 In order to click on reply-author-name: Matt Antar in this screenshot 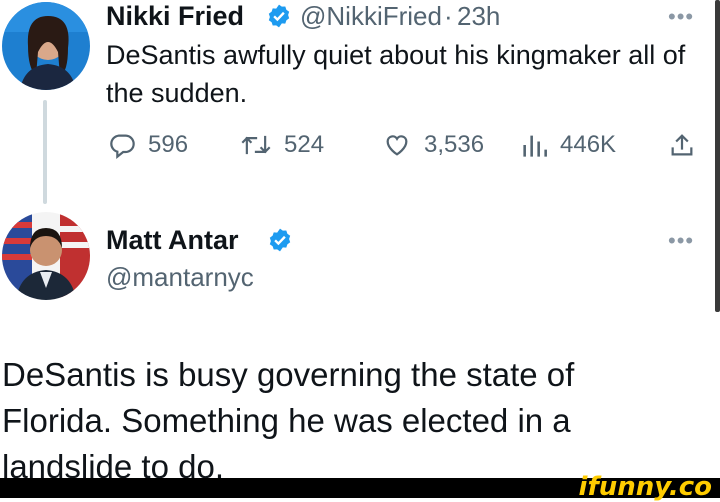, I will do `click(172, 240)`.